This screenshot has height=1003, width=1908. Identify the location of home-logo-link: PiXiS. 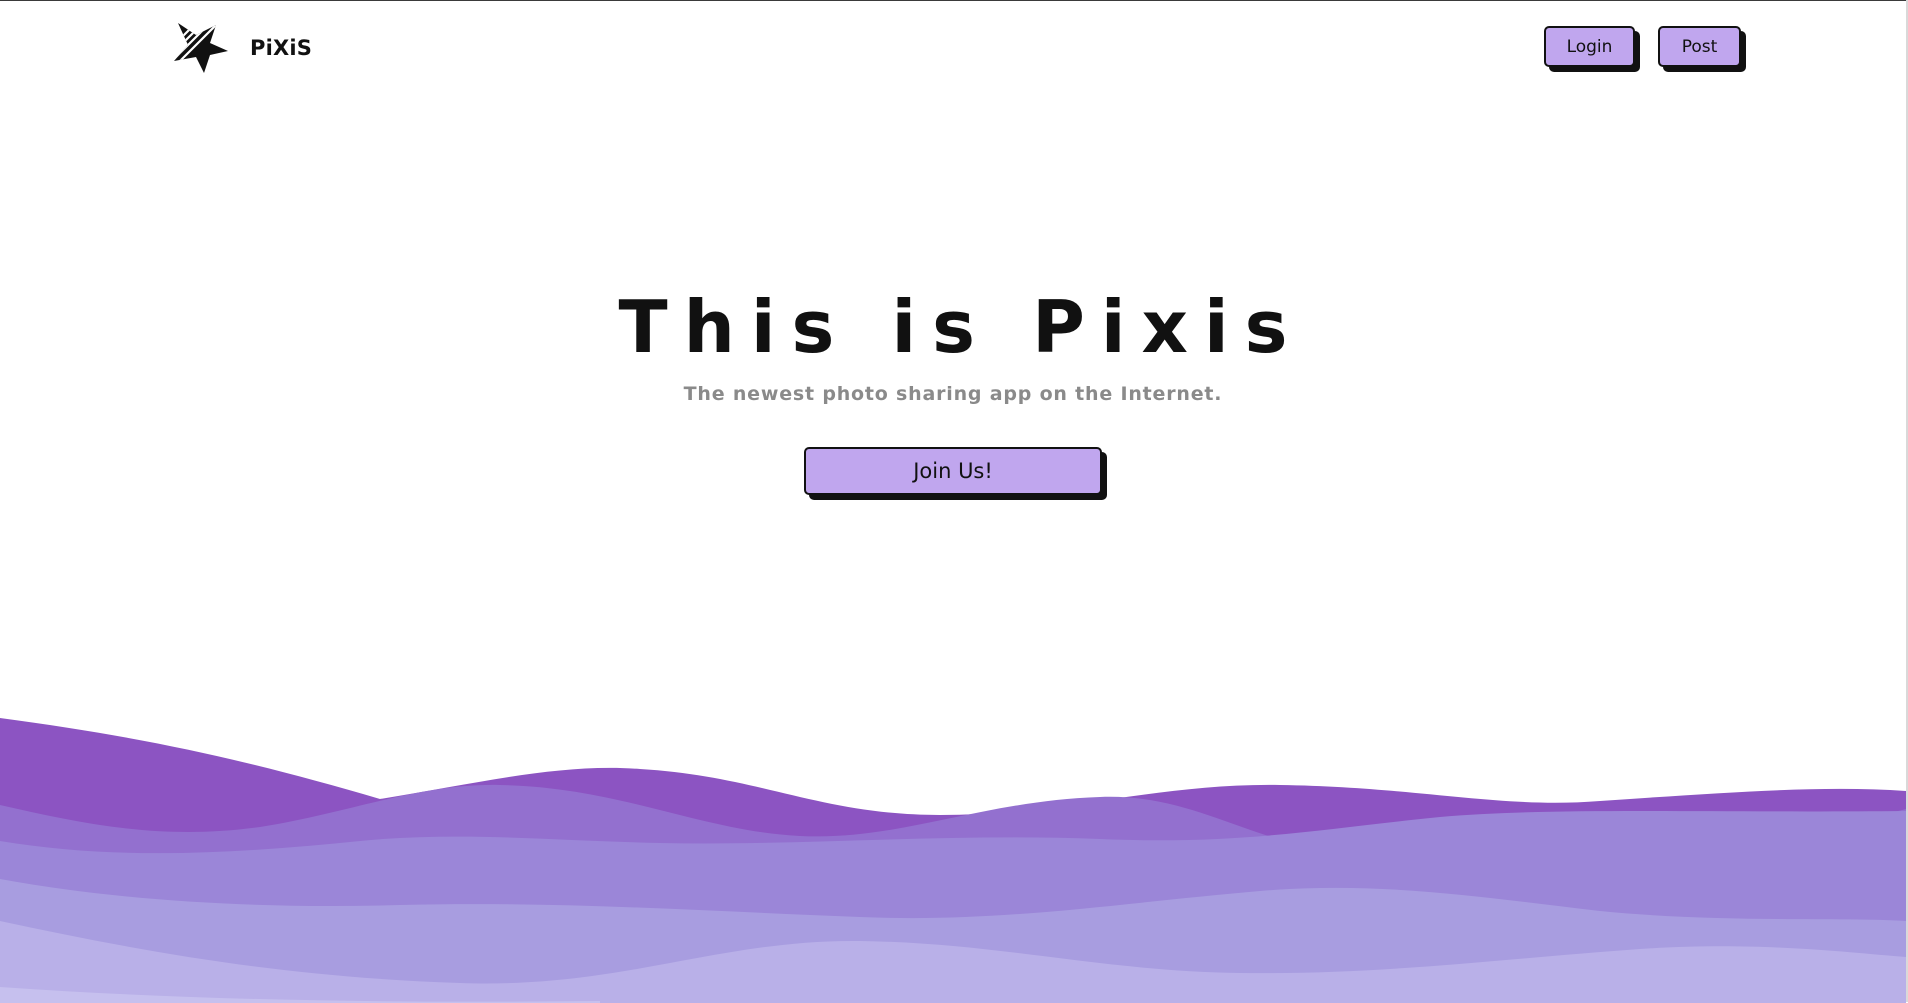
(242, 48).